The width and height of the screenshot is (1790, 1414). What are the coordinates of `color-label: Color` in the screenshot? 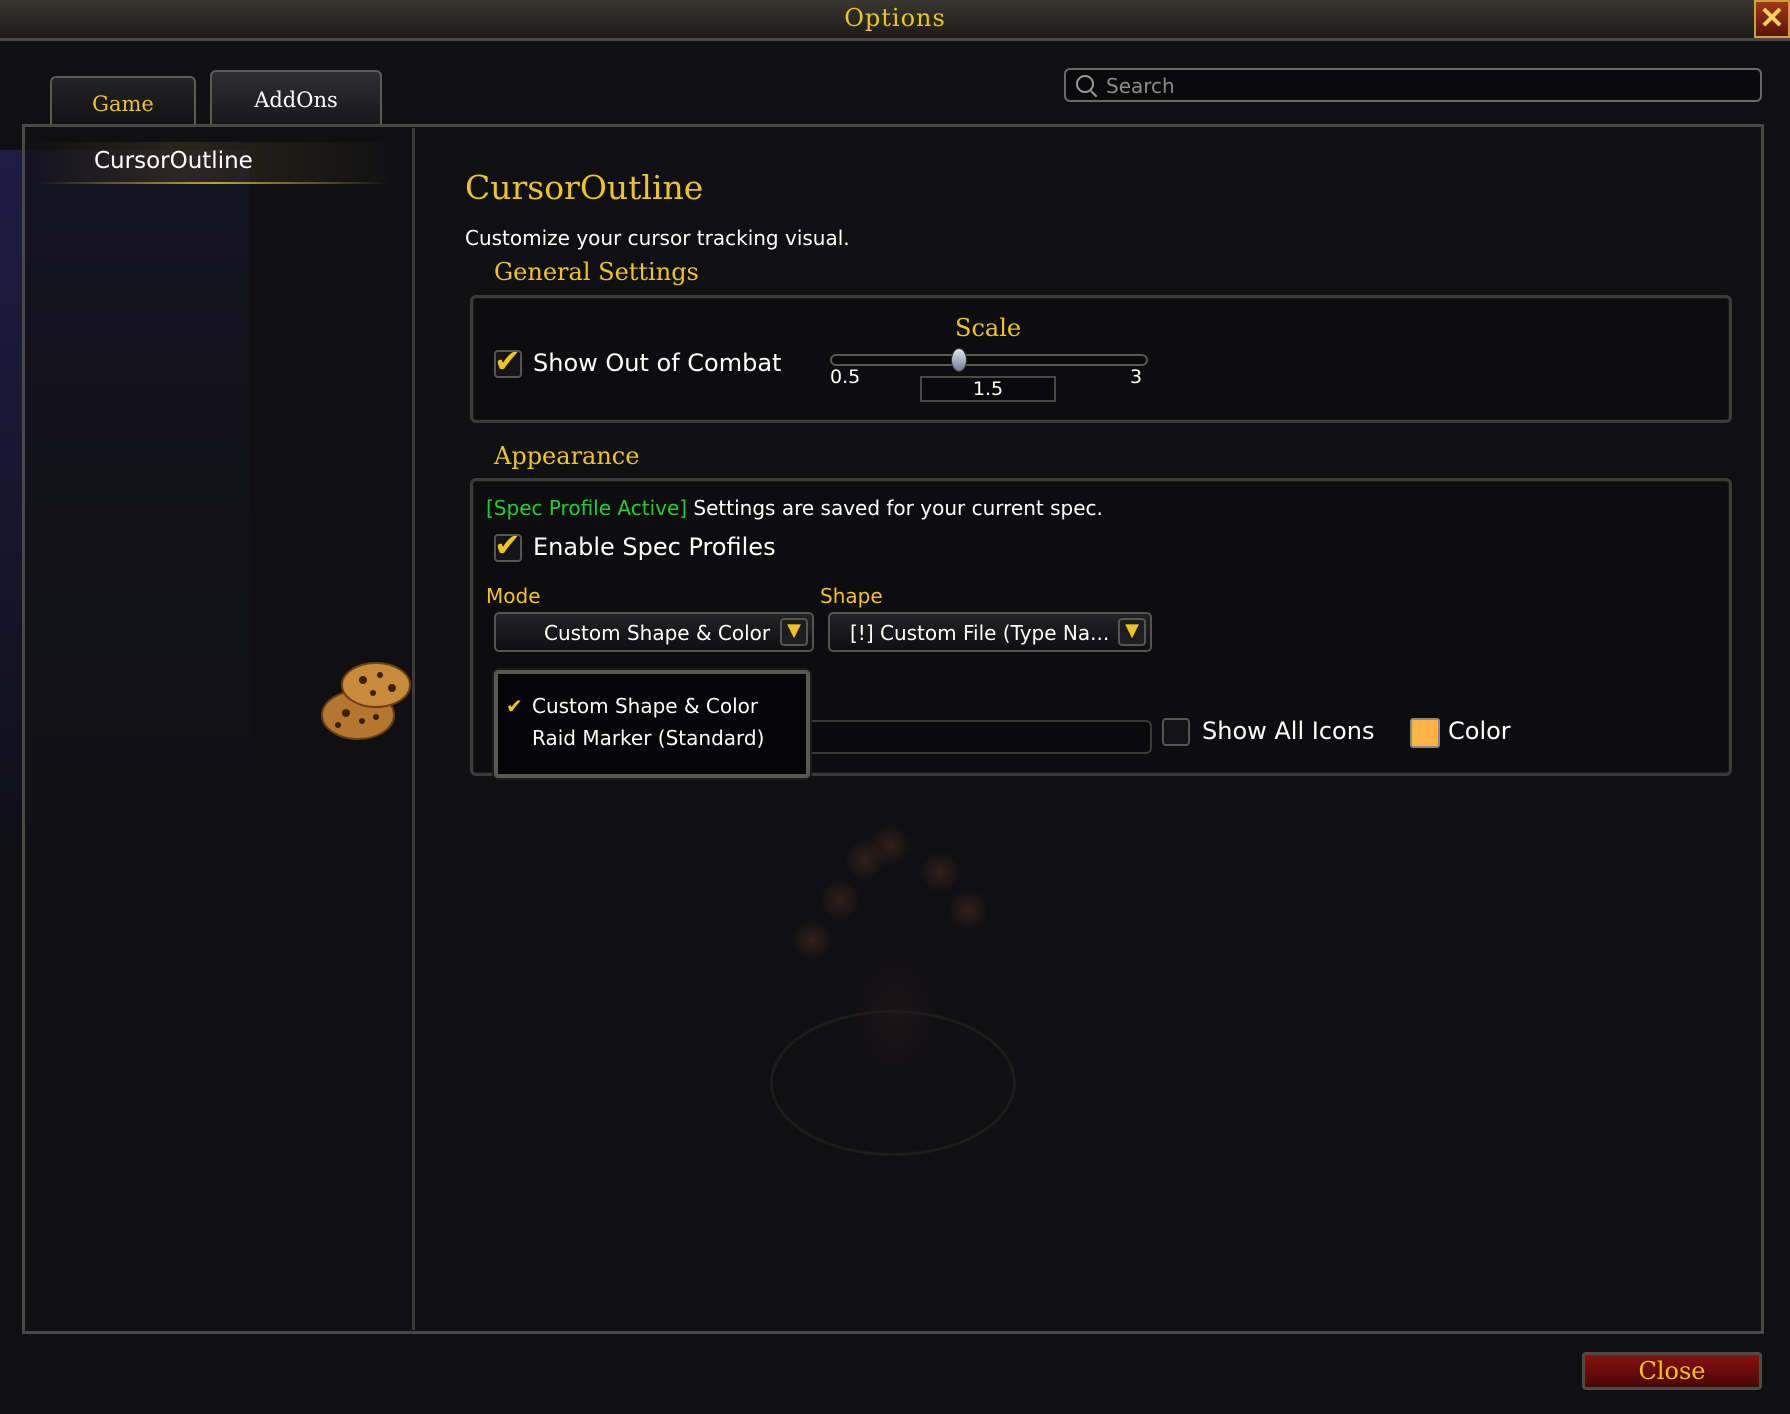 It's located at (1479, 731).